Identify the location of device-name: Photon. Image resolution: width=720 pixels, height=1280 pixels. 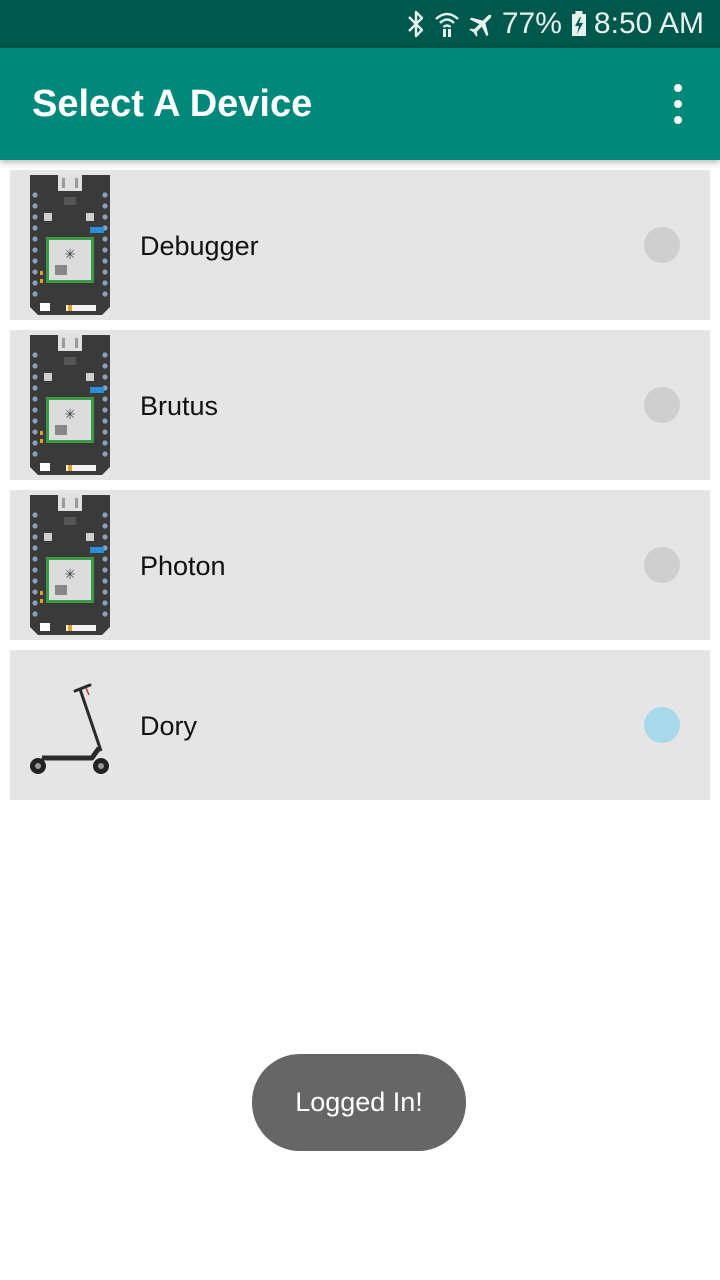
(183, 566).